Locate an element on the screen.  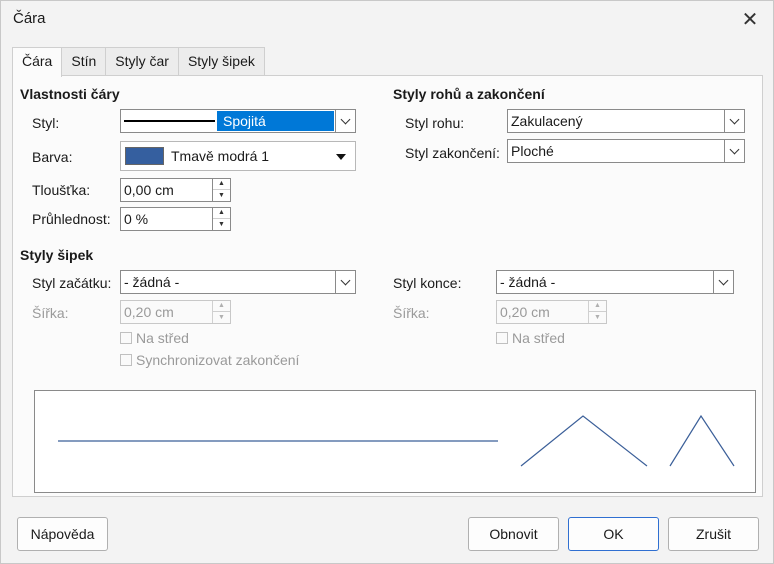
width-value: 0,00 cm is located at coordinates (149, 190).